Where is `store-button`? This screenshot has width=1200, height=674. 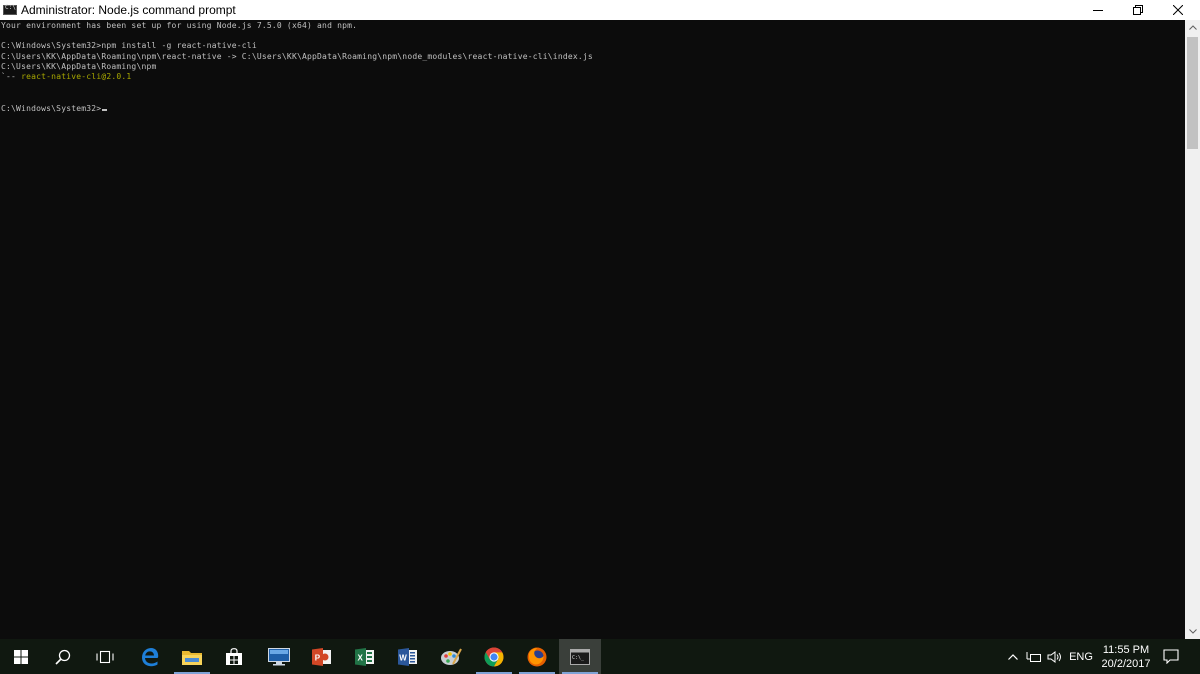 store-button is located at coordinates (234, 656).